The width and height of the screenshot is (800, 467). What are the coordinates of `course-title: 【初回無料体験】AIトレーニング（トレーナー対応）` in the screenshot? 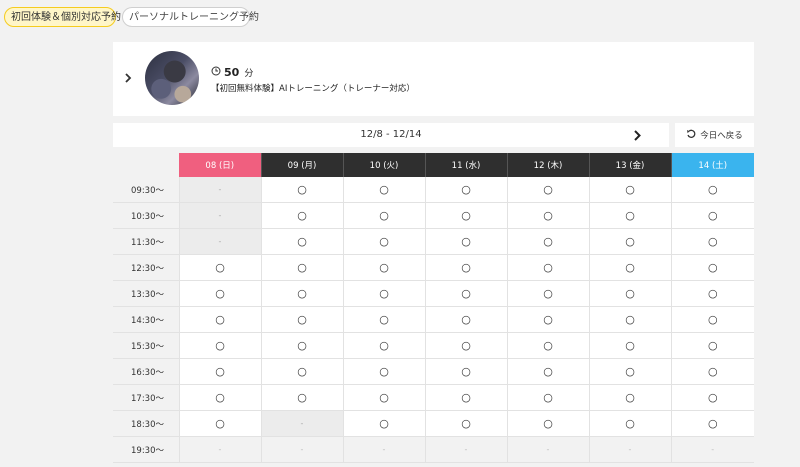 It's located at (313, 89).